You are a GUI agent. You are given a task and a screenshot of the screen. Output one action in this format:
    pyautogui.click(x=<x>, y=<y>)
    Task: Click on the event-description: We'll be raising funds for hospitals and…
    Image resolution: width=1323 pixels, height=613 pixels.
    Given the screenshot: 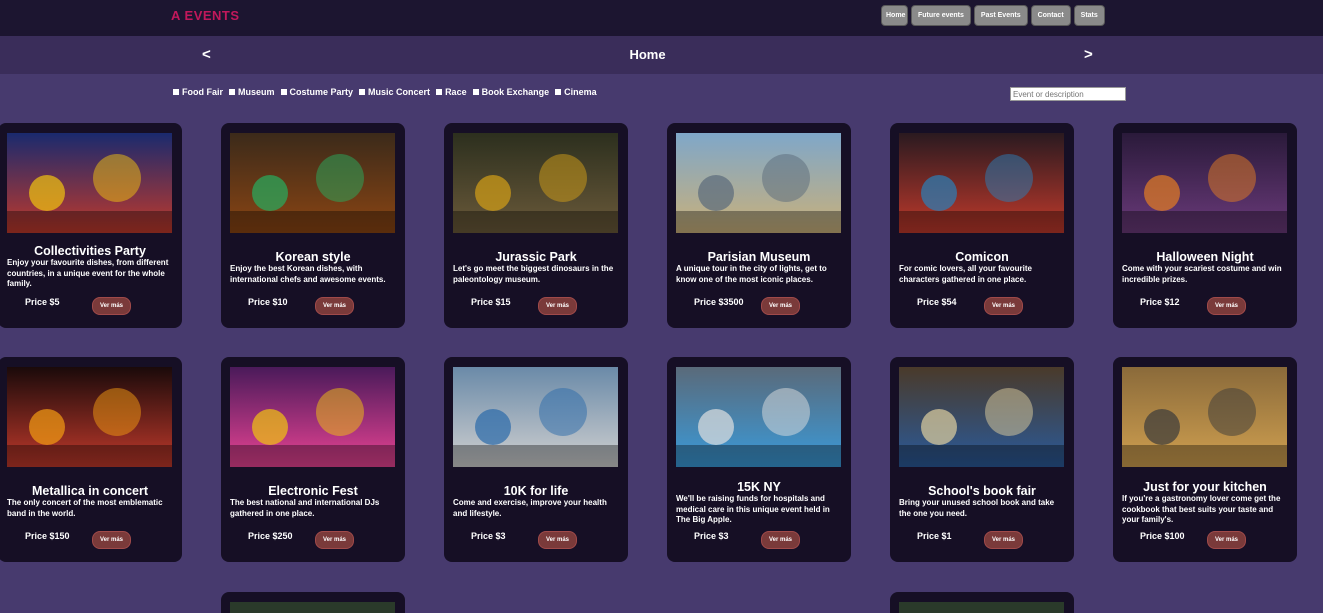 What is the action you would take?
    pyautogui.click(x=753, y=509)
    